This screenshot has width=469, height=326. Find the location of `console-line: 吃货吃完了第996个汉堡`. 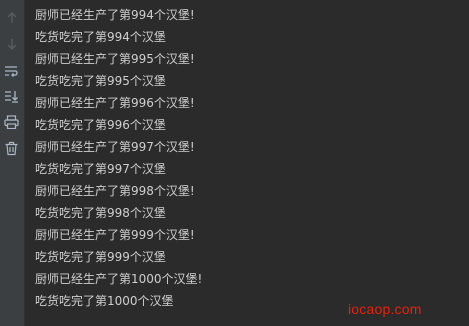

console-line: 吃货吃完了第996个汉堡 is located at coordinates (100, 125).